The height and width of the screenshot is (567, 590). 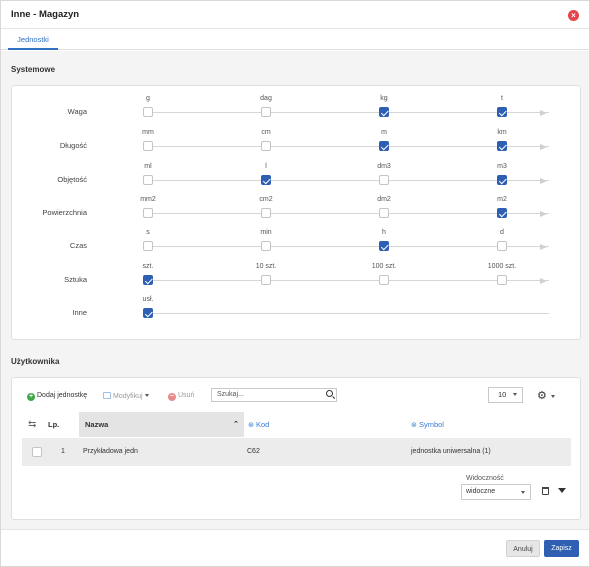 I want to click on plus-icon: +, so click(x=31, y=397).